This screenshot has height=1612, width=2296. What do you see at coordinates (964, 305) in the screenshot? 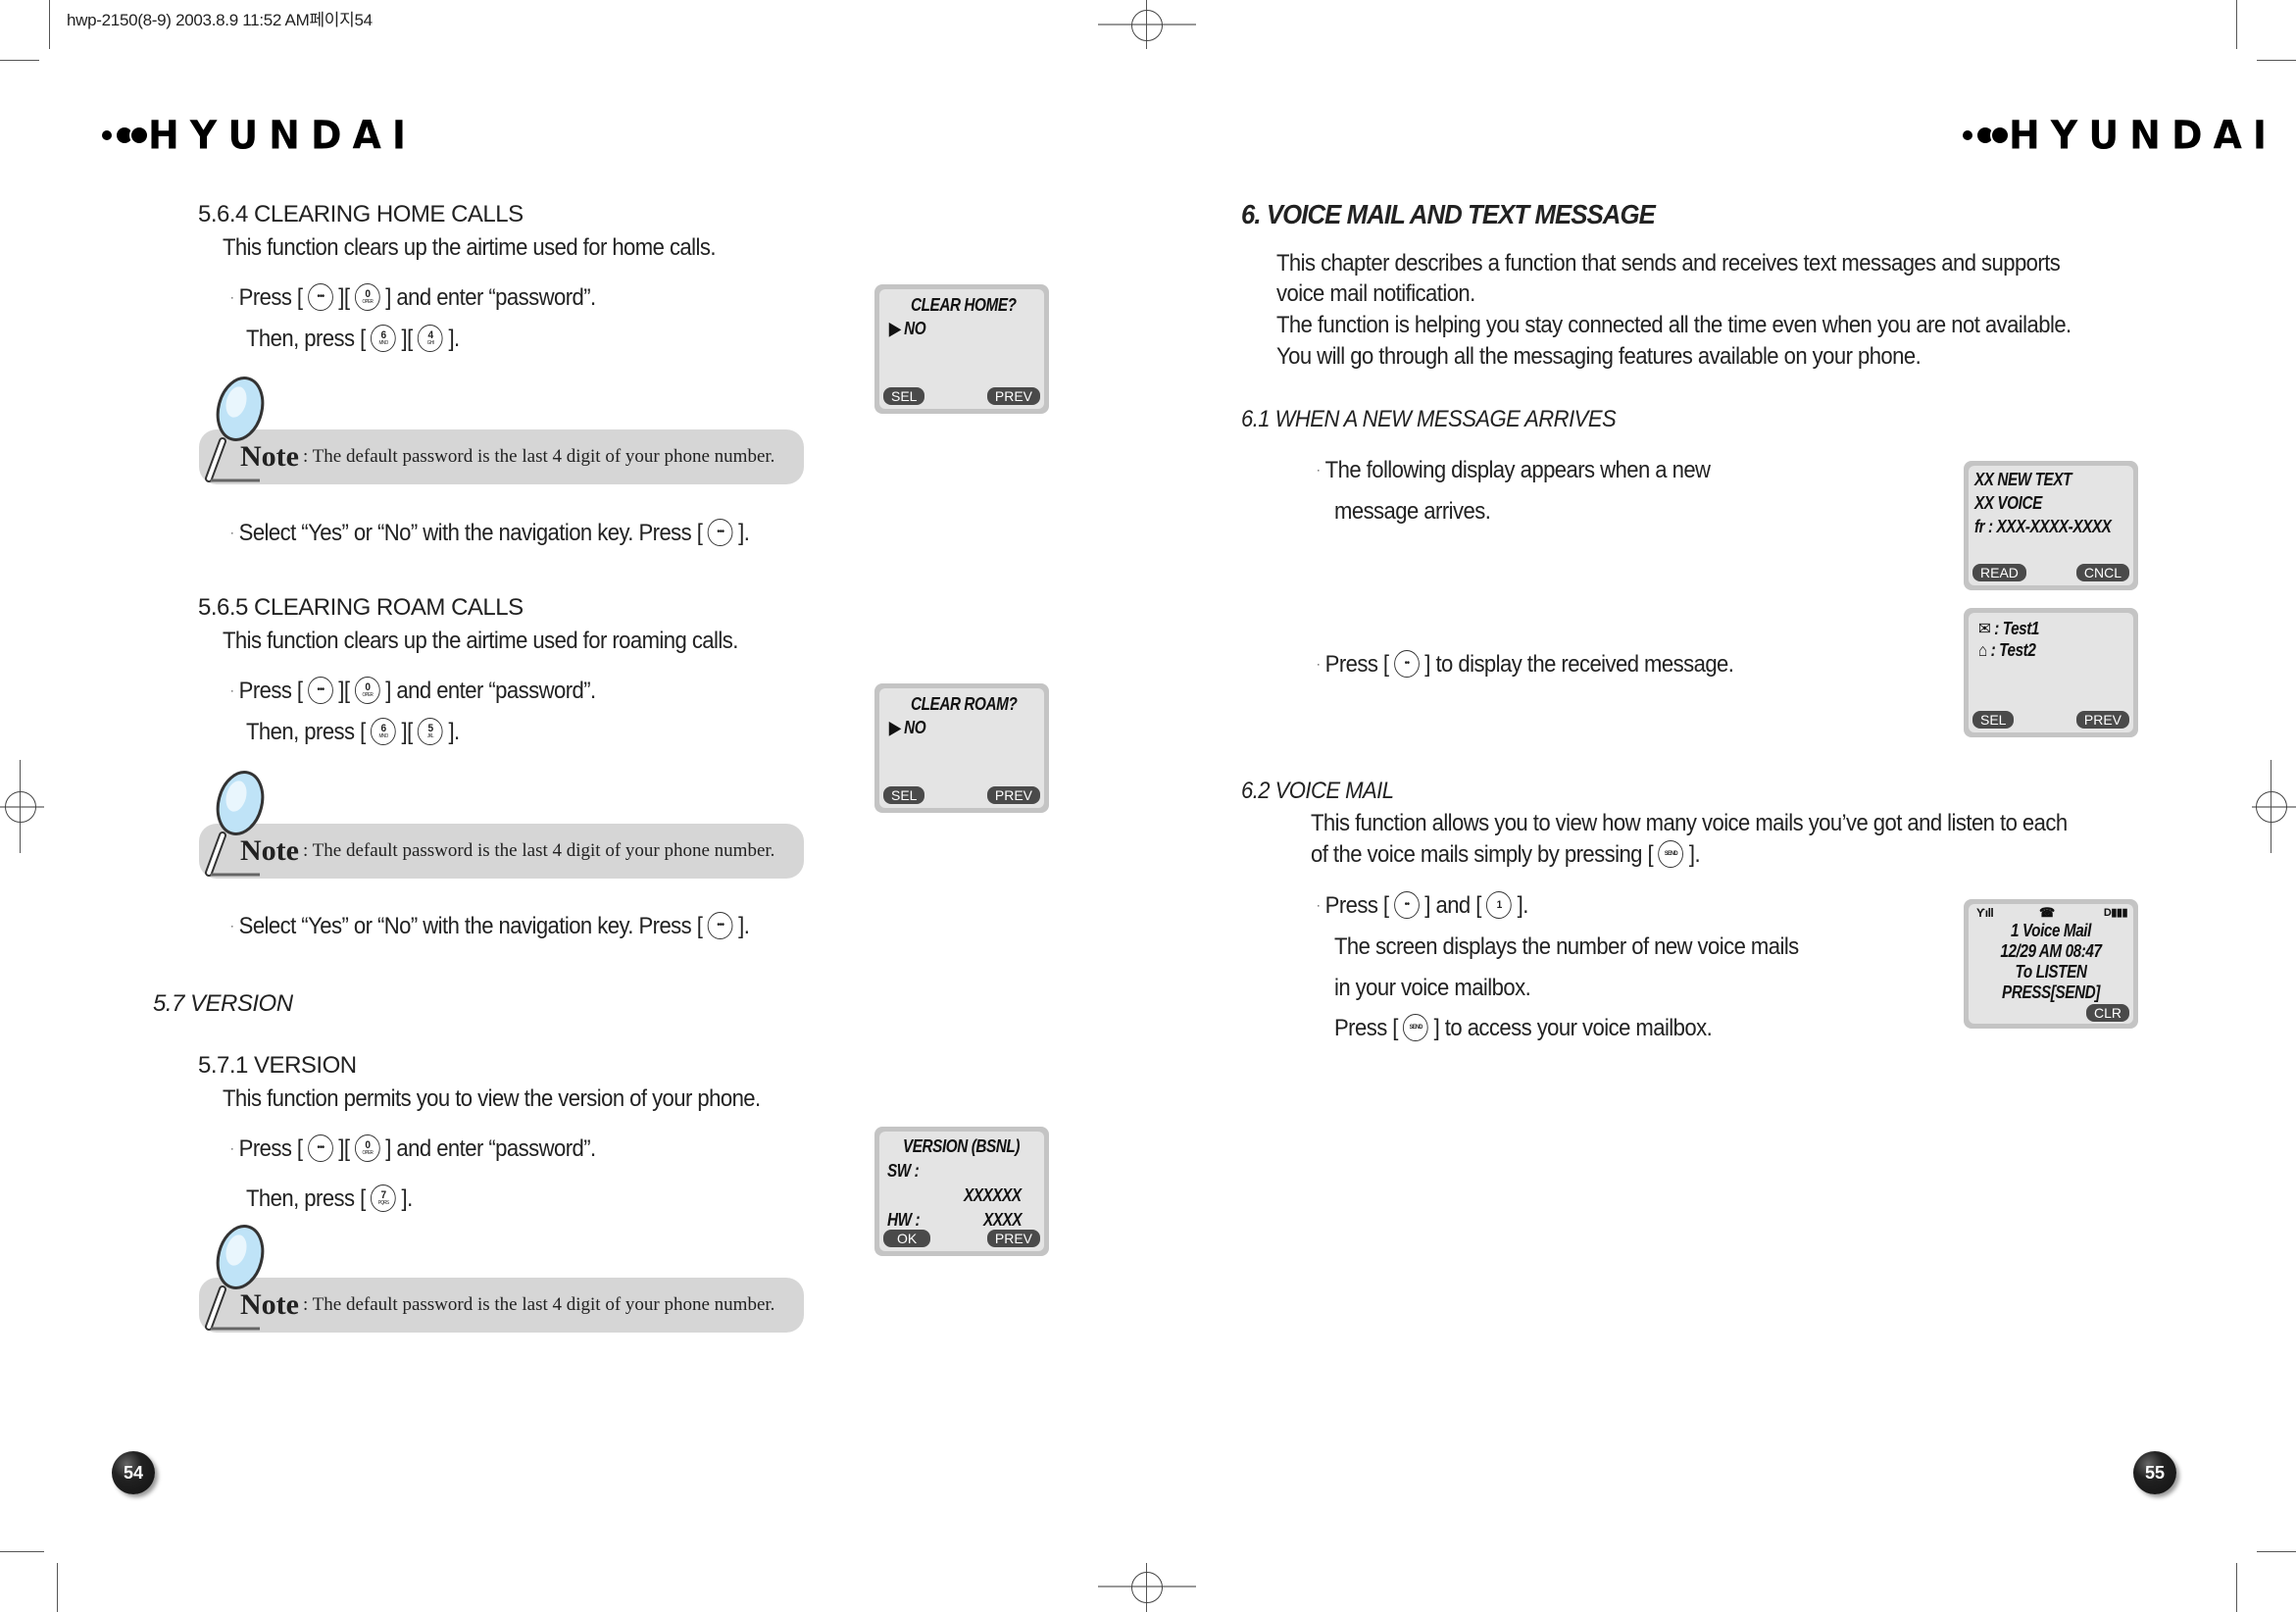
I see `lcd-title: CLEAR HOME?` at bounding box center [964, 305].